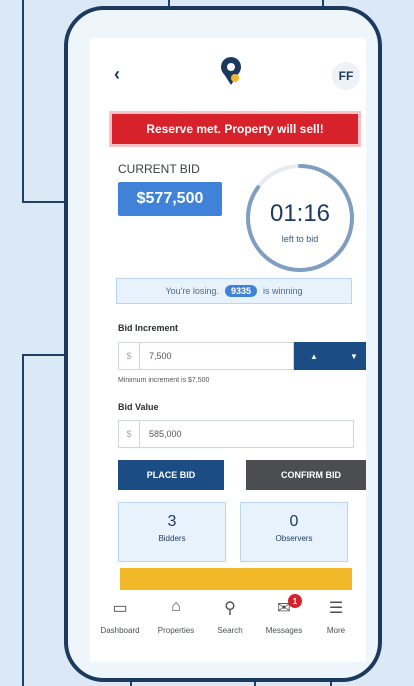  I want to click on app-logo, so click(231, 73).